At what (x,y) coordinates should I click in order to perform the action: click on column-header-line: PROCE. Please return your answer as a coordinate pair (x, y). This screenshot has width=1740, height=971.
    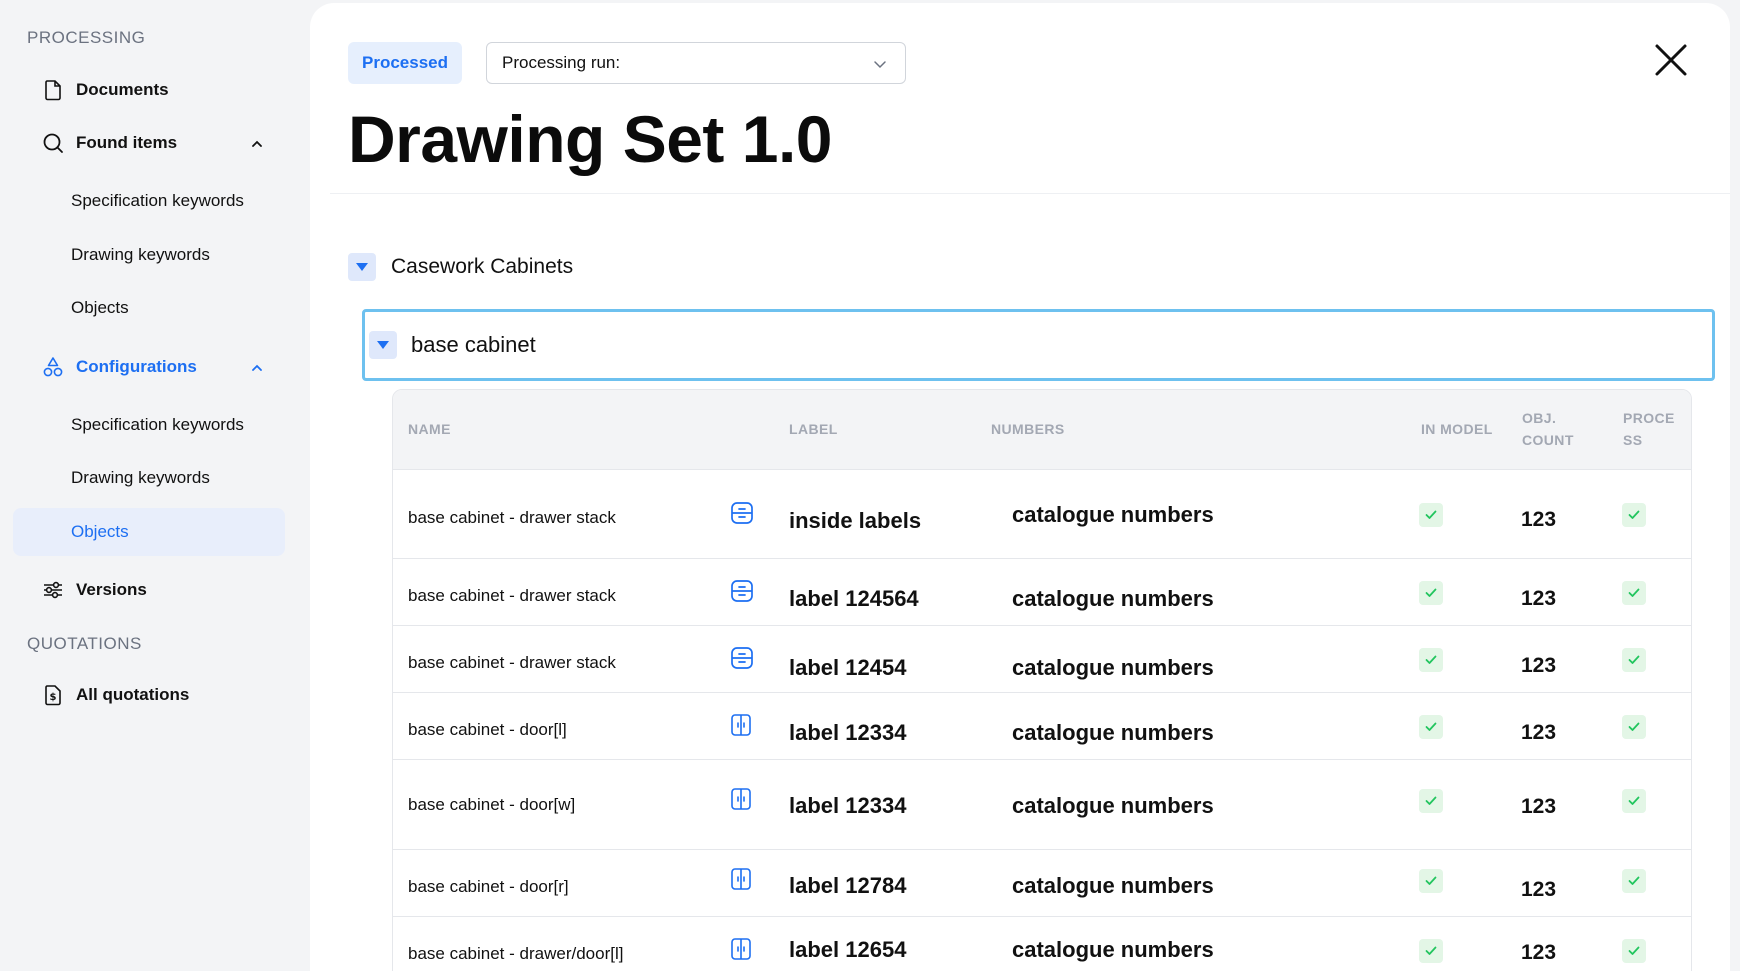
    Looking at the image, I should click on (1649, 418).